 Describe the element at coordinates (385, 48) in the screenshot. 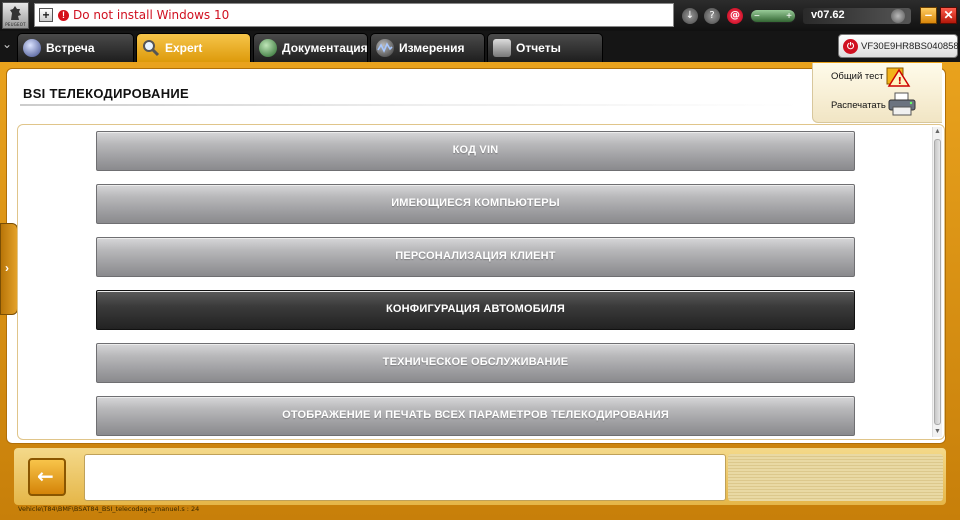

I see `oscilloscope-icon` at that location.